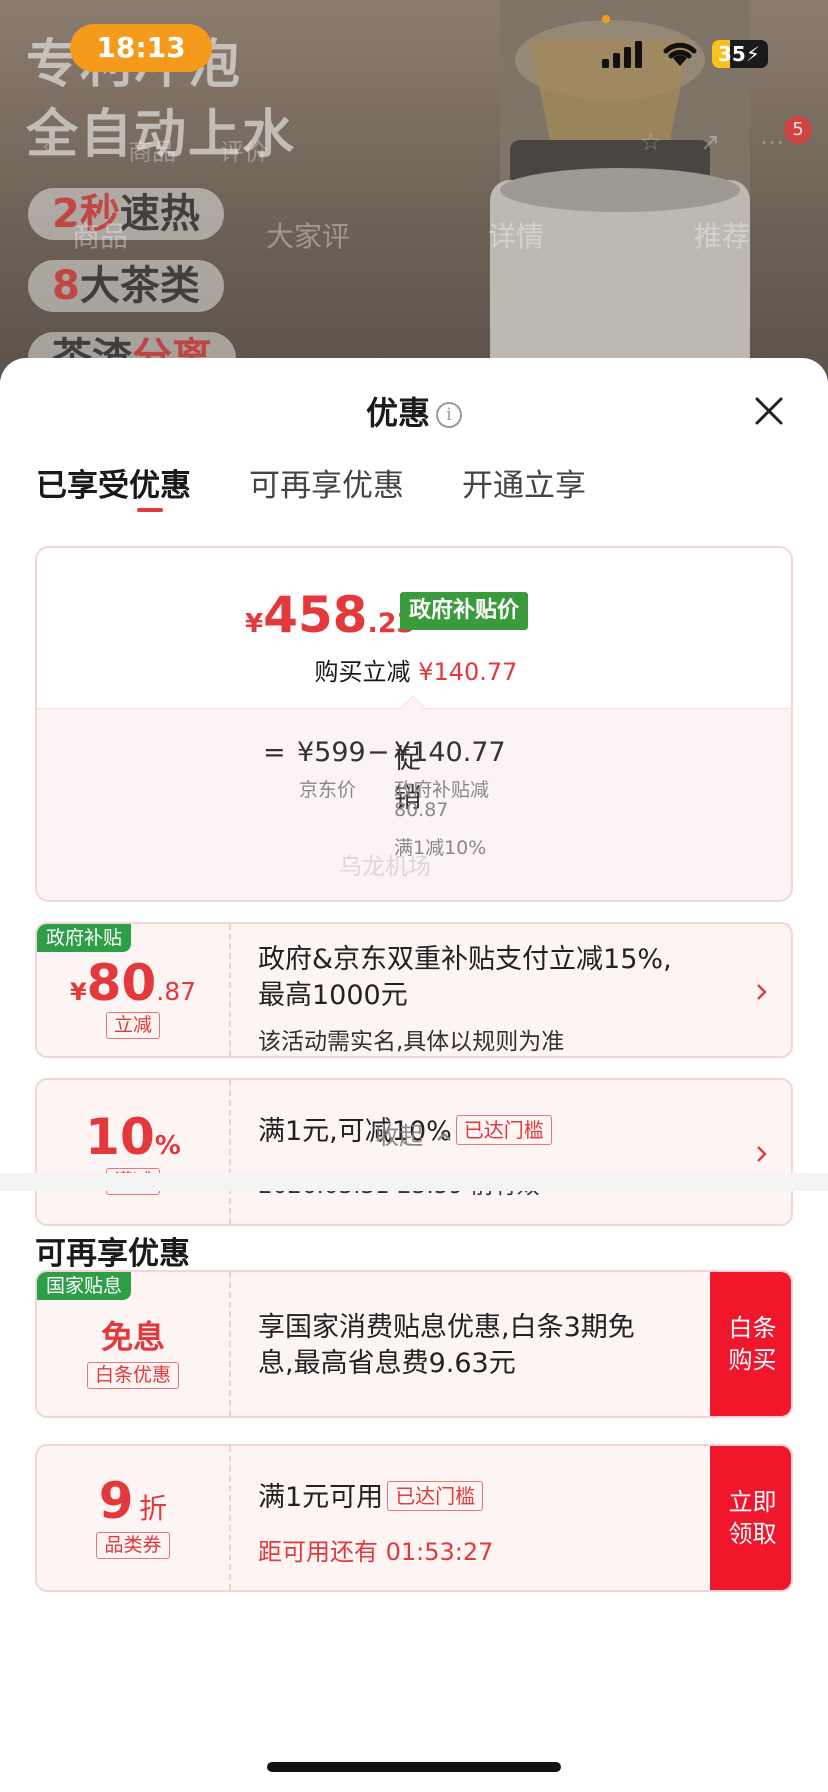  What do you see at coordinates (761, 992) in the screenshot?
I see `chevron-right-icon` at bounding box center [761, 992].